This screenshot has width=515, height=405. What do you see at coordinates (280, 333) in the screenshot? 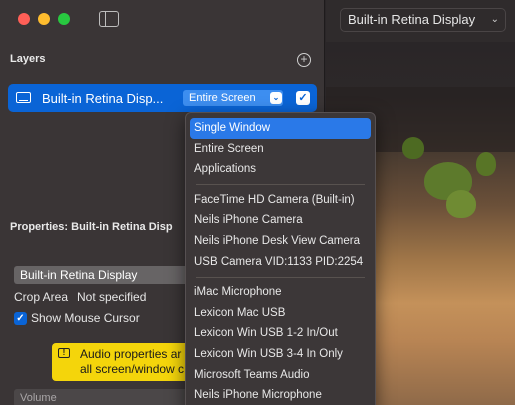
I see `menu-item-lexicon-win-usb-1-2: Lexicon Win USB 1-2 In/Out` at bounding box center [280, 333].